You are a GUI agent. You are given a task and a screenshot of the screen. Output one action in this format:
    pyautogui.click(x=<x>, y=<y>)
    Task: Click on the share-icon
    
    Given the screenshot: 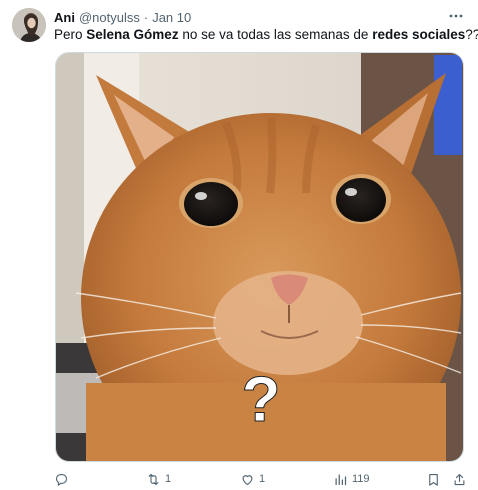 What is the action you would take?
    pyautogui.click(x=459, y=479)
    